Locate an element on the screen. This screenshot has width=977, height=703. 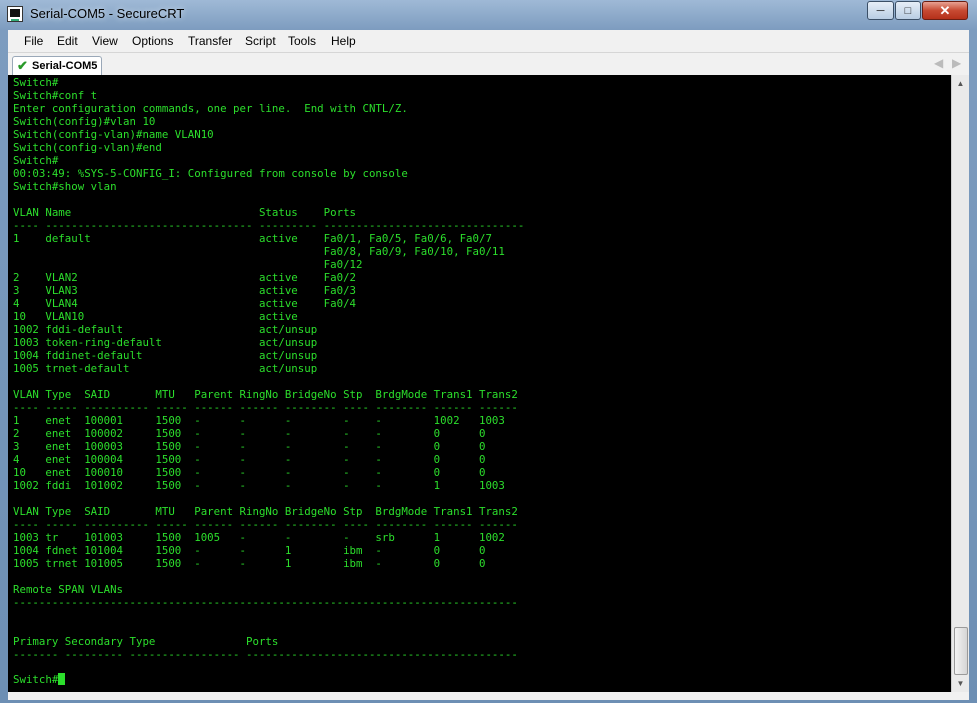
terminal-line: Fa0/12 is located at coordinates (188, 264).